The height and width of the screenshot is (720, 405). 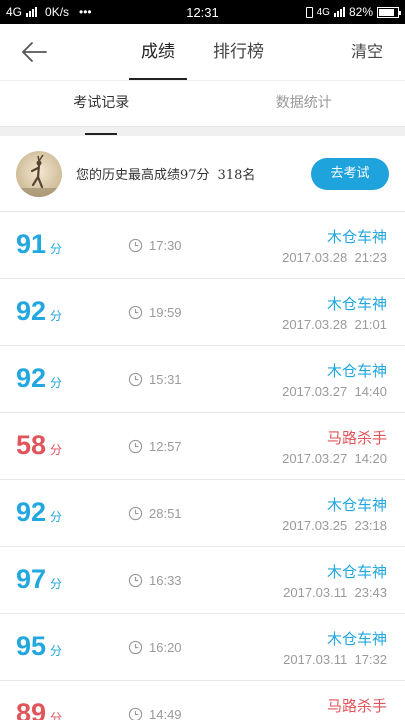 I want to click on record-duration-wrap: 16:33, so click(x=155, y=580).